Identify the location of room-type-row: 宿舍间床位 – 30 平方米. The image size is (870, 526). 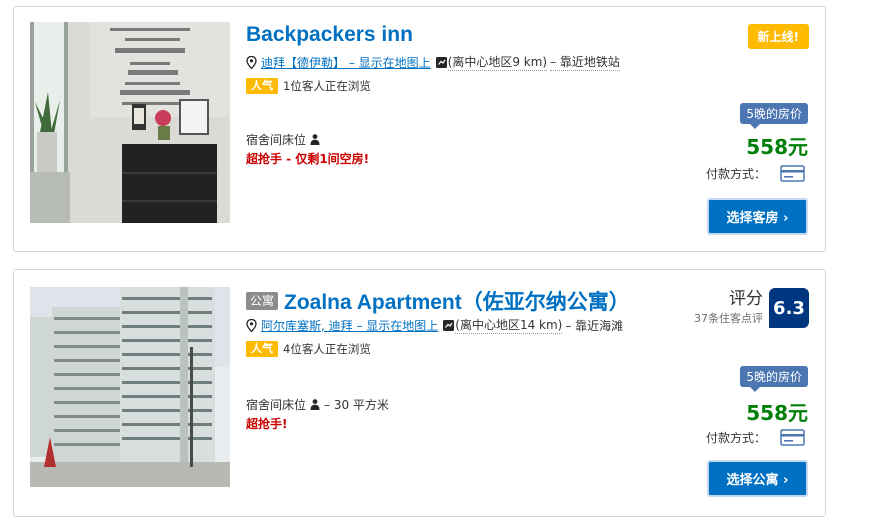
(317, 404).